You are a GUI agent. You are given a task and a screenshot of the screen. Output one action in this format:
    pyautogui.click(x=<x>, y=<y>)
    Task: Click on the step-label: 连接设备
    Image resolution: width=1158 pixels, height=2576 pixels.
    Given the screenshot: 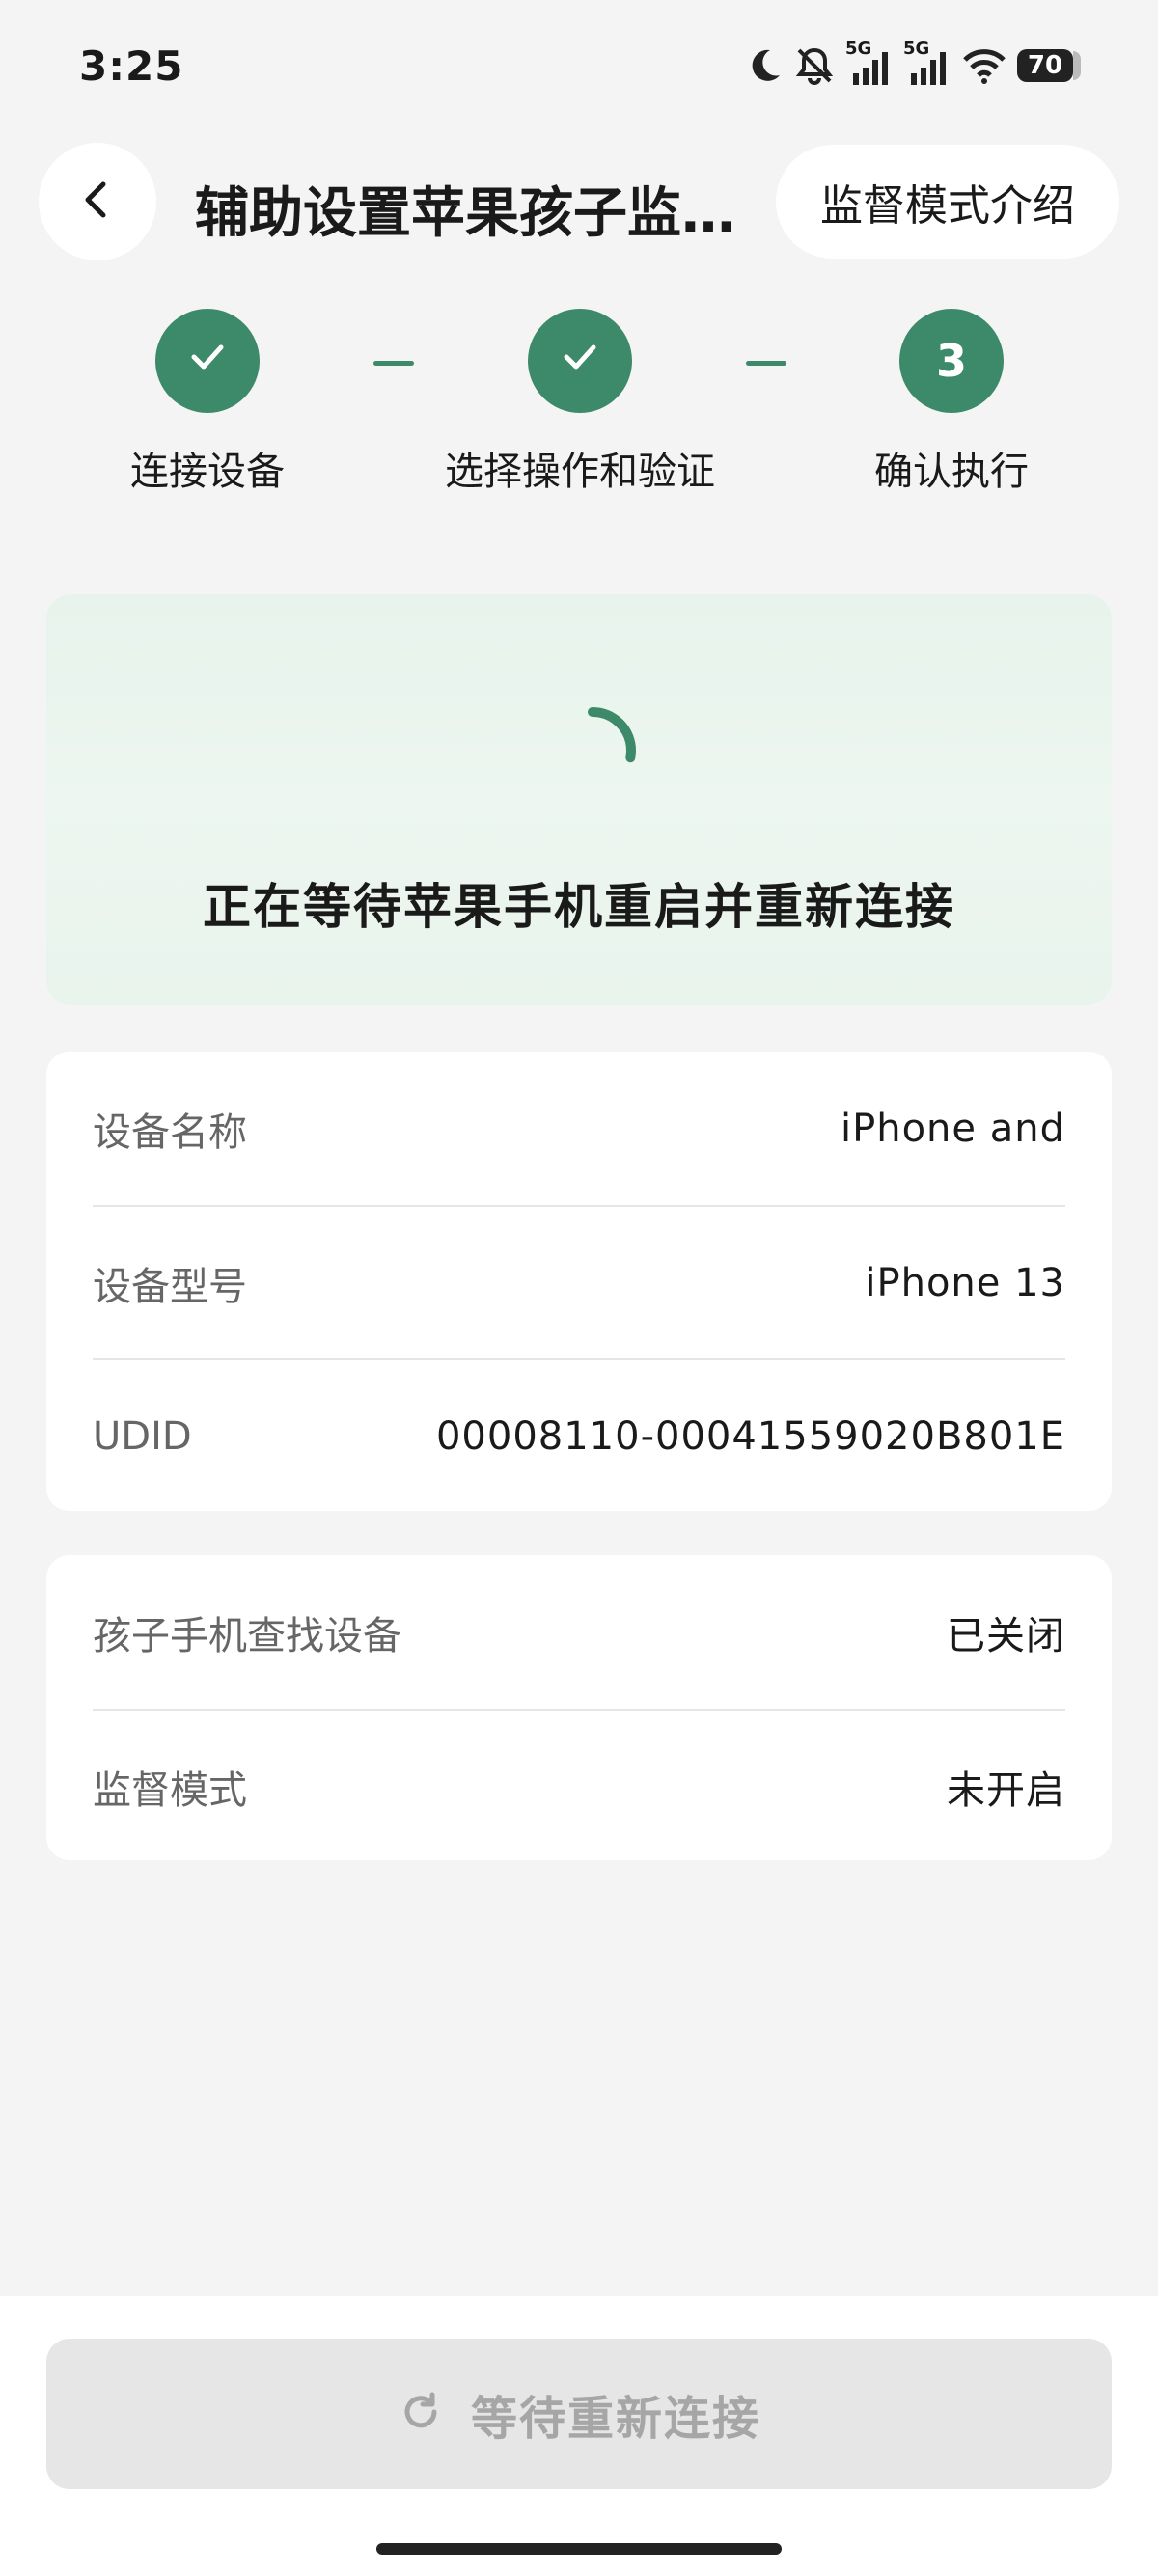 What is the action you would take?
    pyautogui.click(x=207, y=472)
    